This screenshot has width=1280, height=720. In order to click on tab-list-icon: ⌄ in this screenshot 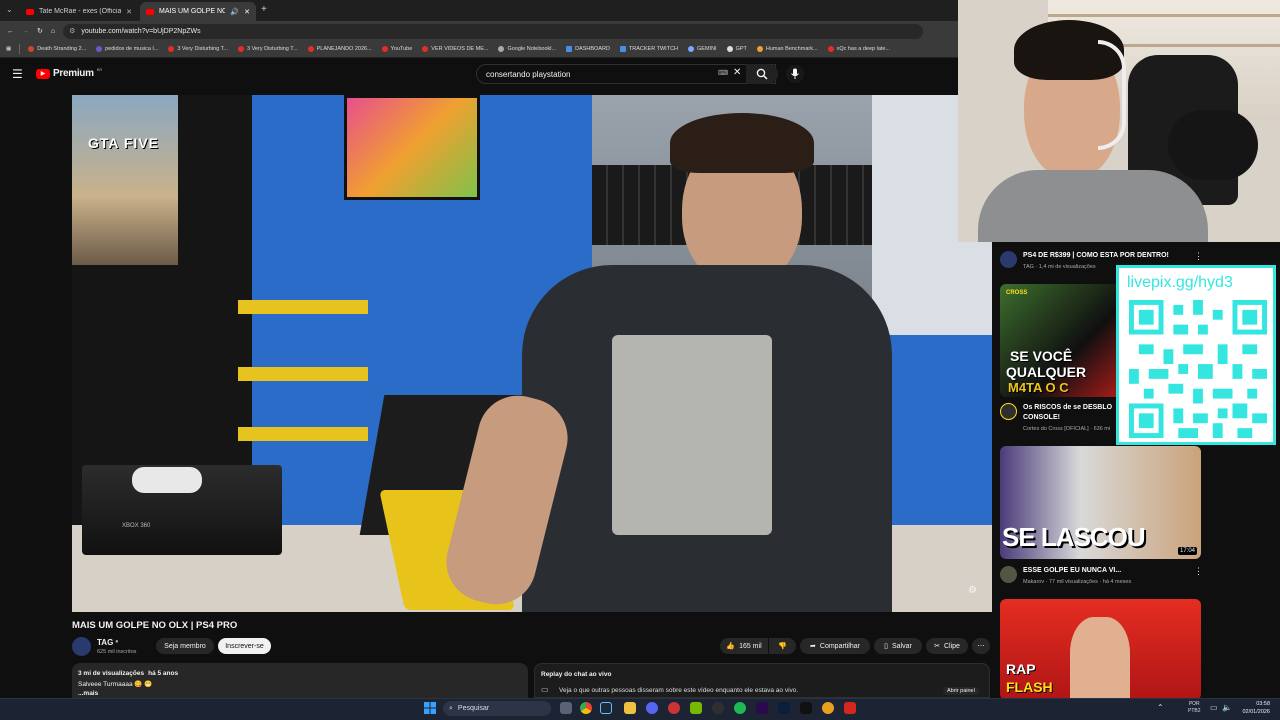, I will do `click(9, 9)`.